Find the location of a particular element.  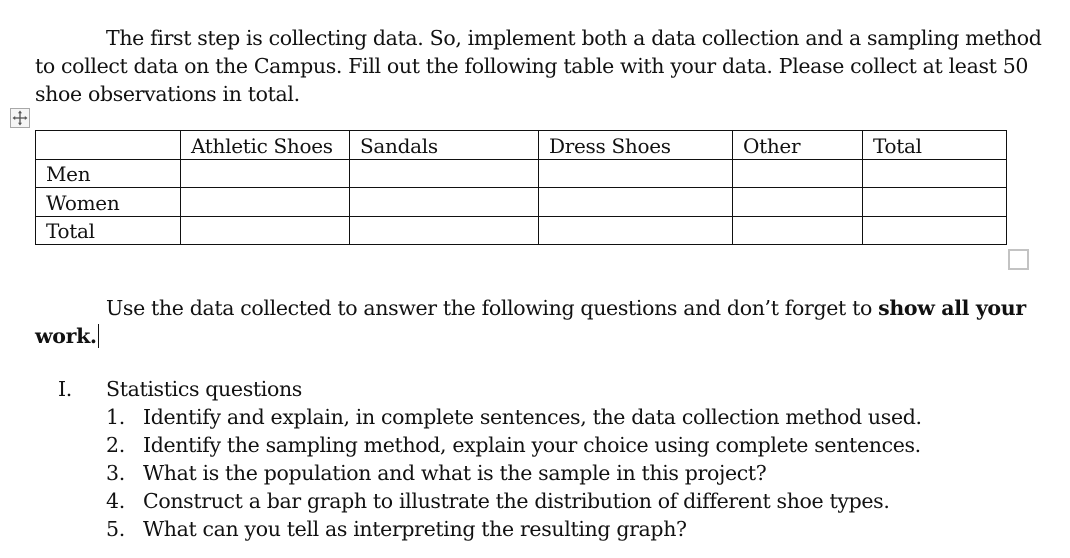

cell-total-dress-shoes is located at coordinates (635, 230).